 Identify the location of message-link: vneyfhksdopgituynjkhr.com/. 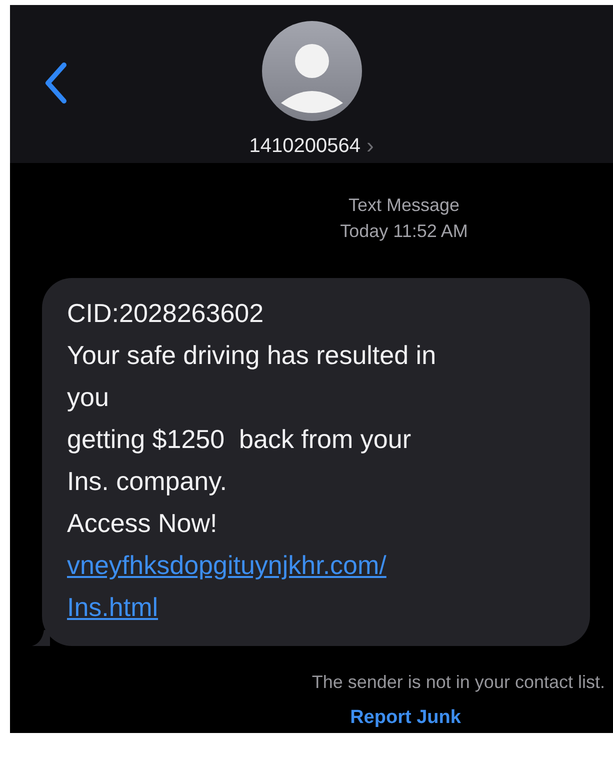
(226, 565).